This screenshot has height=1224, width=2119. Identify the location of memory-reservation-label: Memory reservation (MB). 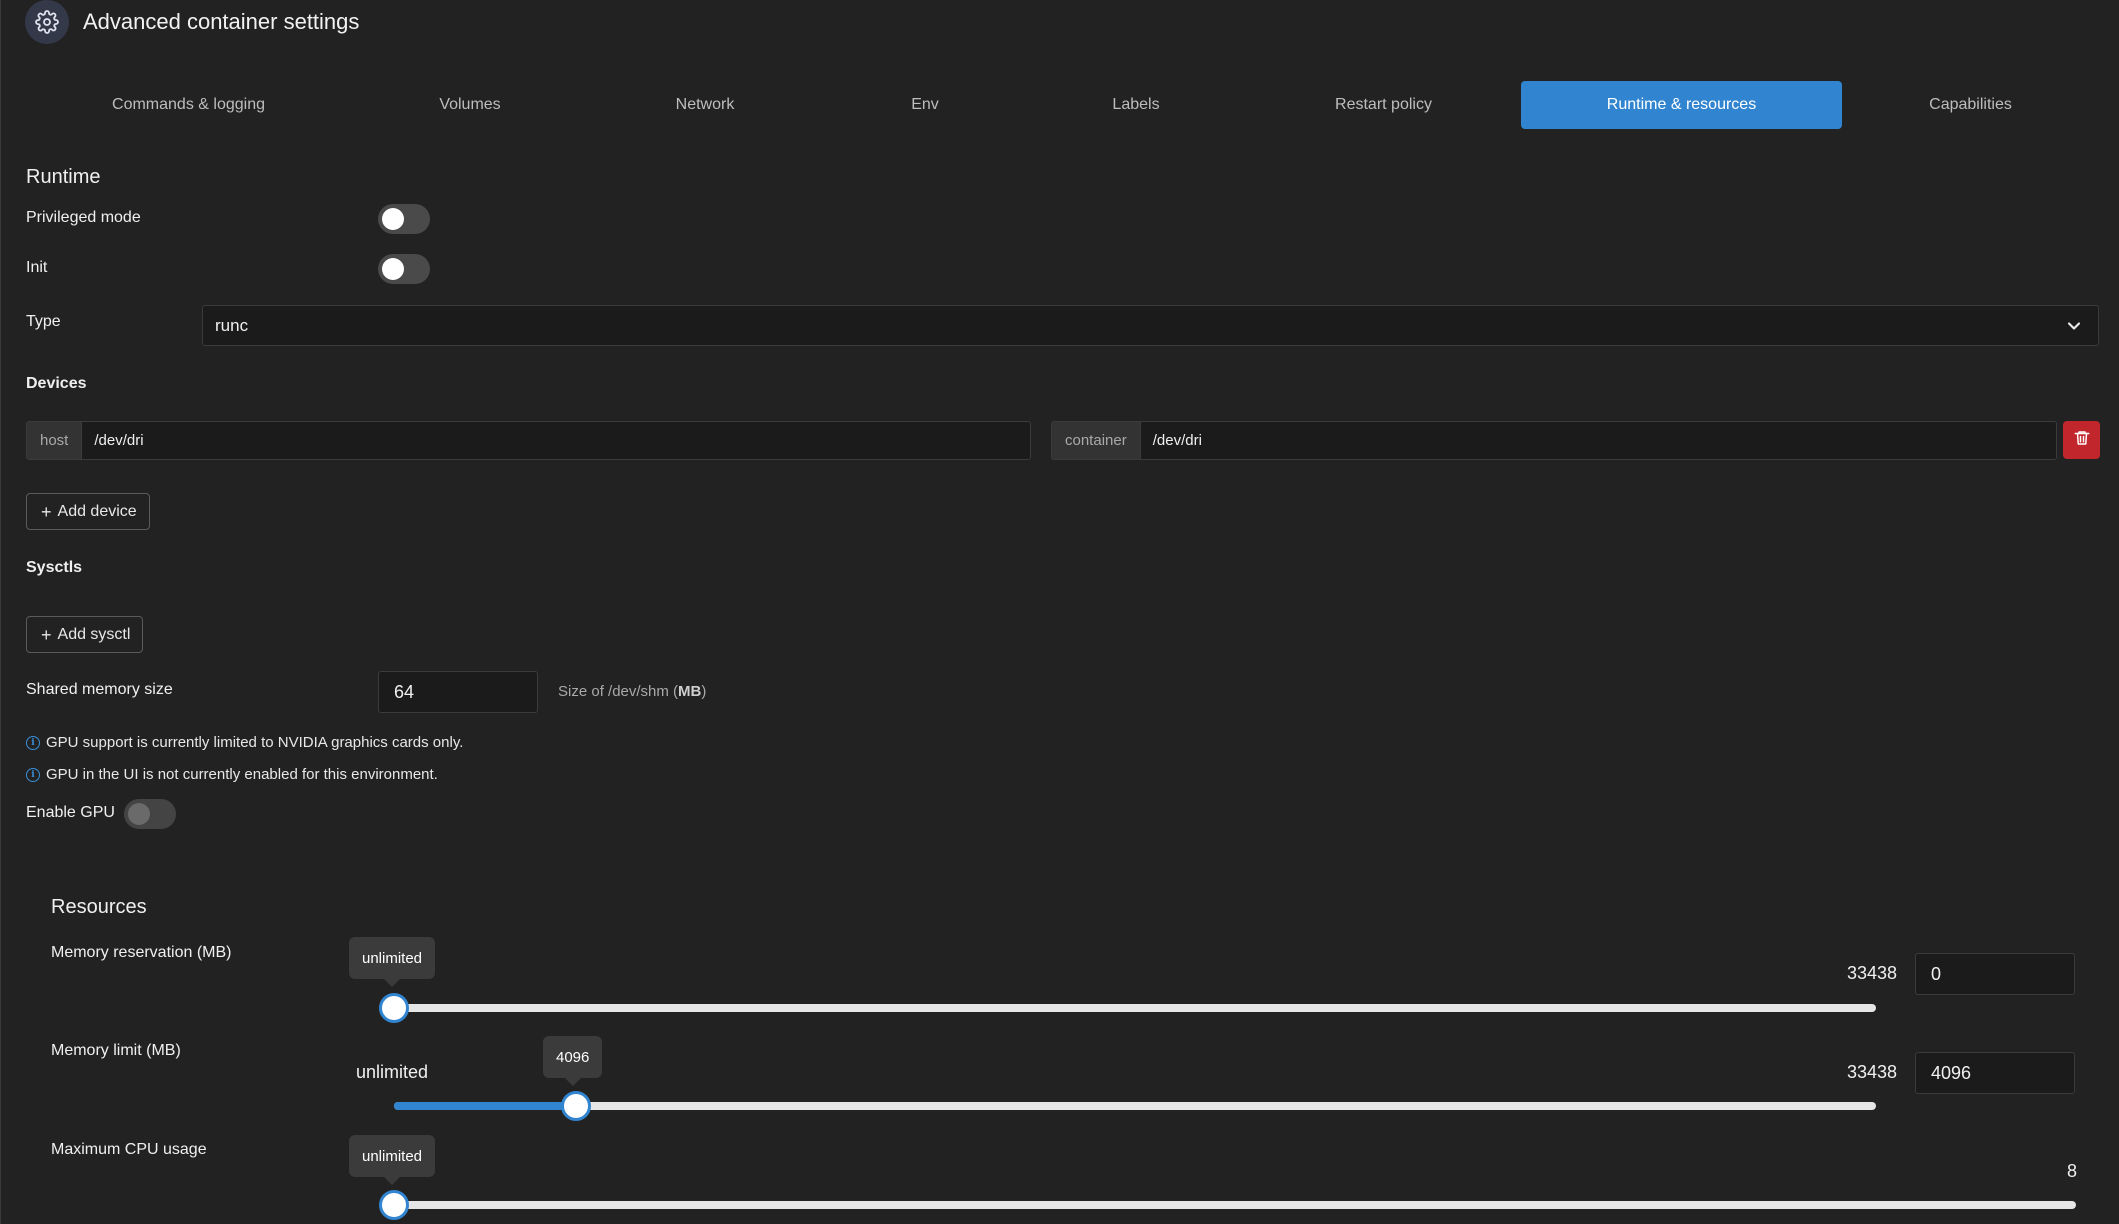
(141, 952).